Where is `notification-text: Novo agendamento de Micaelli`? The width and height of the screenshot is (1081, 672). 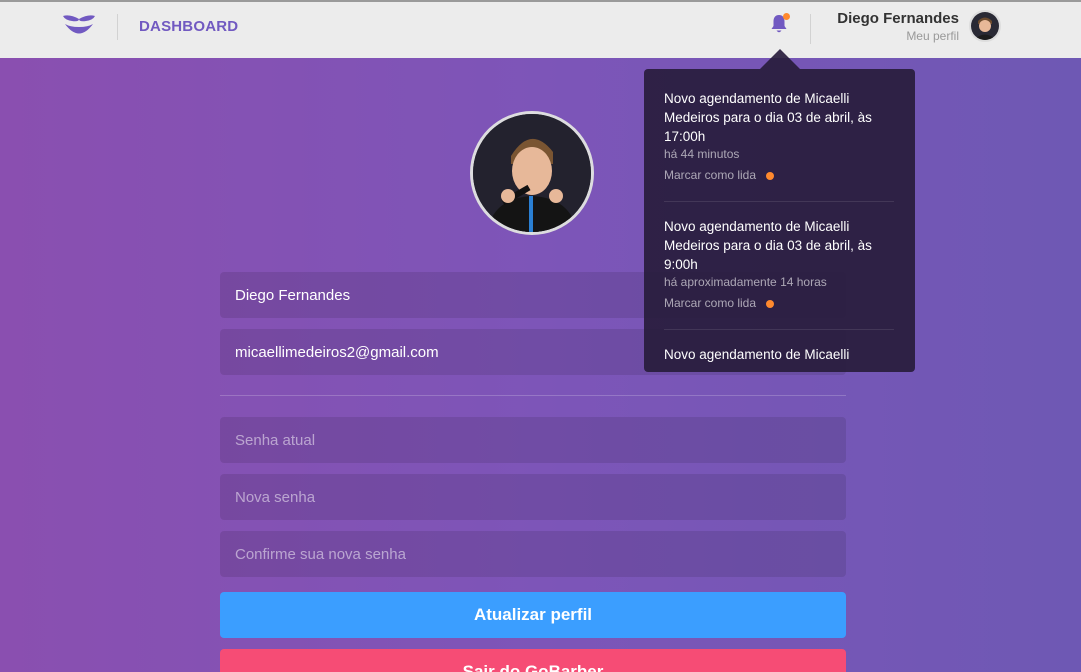 notification-text: Novo agendamento de Micaelli is located at coordinates (757, 354).